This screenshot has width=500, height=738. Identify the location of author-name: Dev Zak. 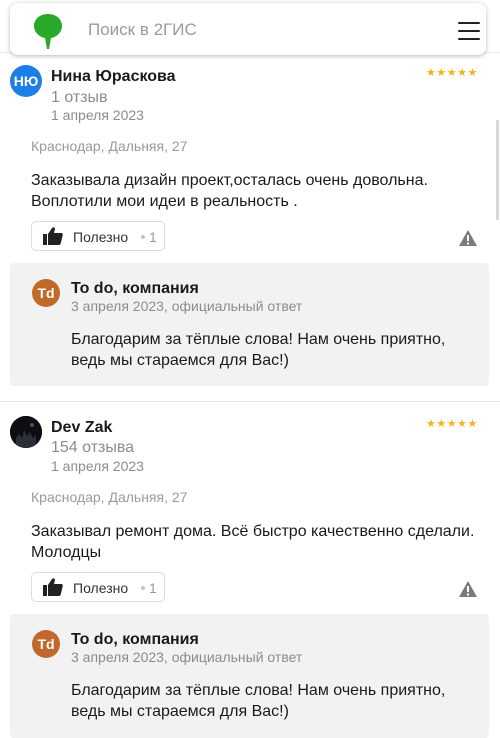
(81, 428).